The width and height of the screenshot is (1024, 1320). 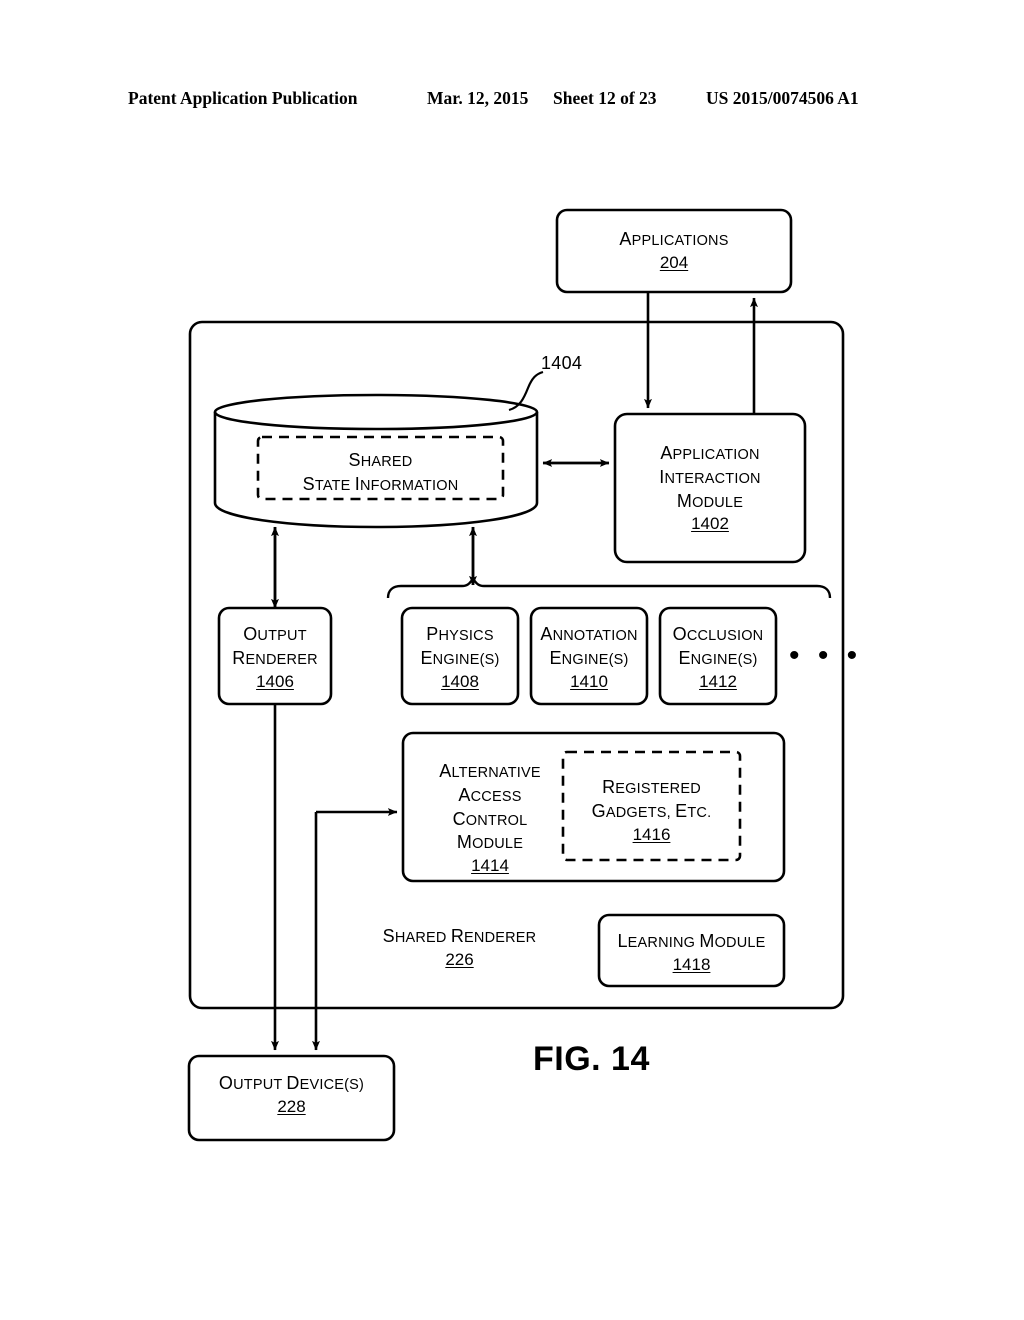 What do you see at coordinates (718, 681) in the screenshot?
I see `occlusion-engine-ref: 1412` at bounding box center [718, 681].